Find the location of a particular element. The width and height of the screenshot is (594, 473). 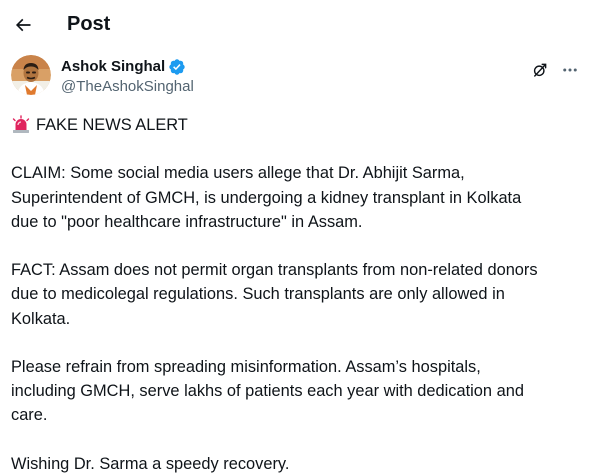

alert-text: FAKE NEWS ALERT is located at coordinates (112, 125).